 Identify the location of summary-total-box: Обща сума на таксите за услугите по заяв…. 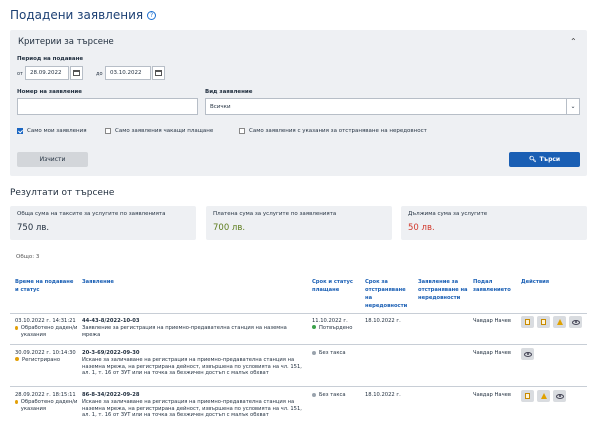
(103, 223).